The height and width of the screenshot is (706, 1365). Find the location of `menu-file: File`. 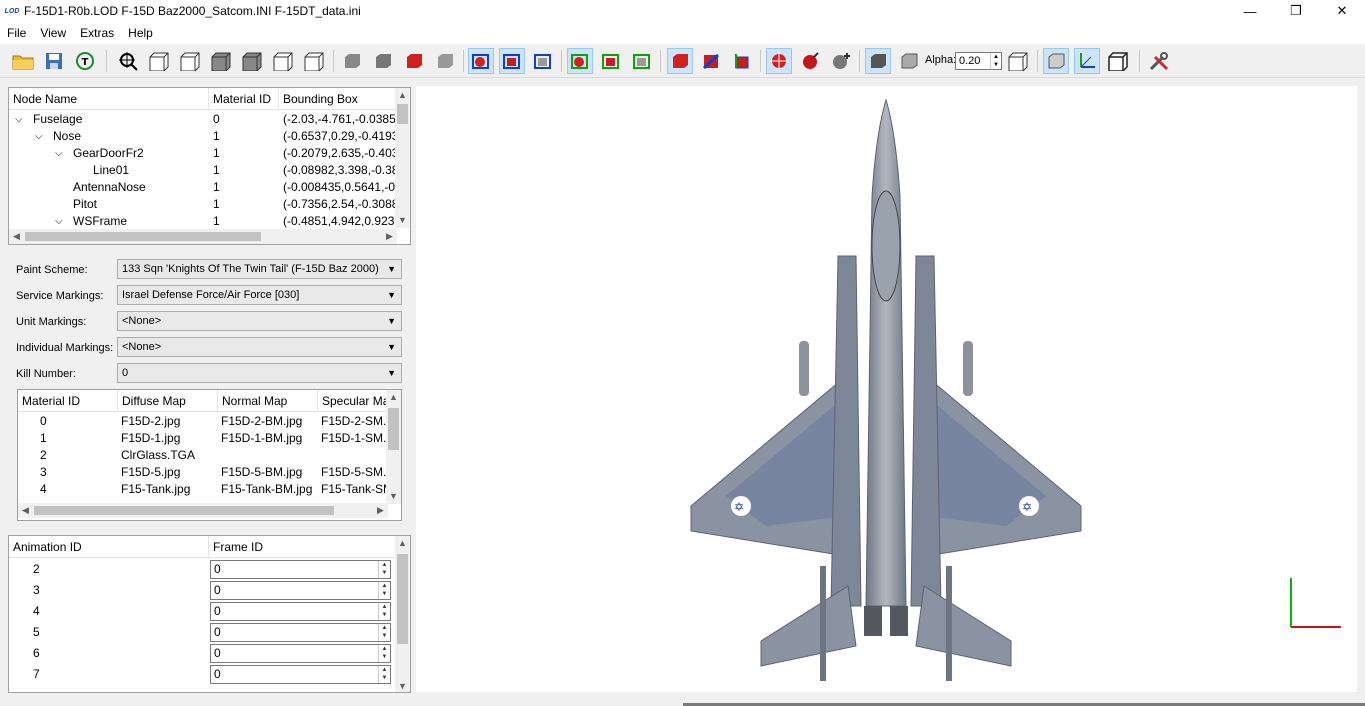

menu-file: File is located at coordinates (16, 33).